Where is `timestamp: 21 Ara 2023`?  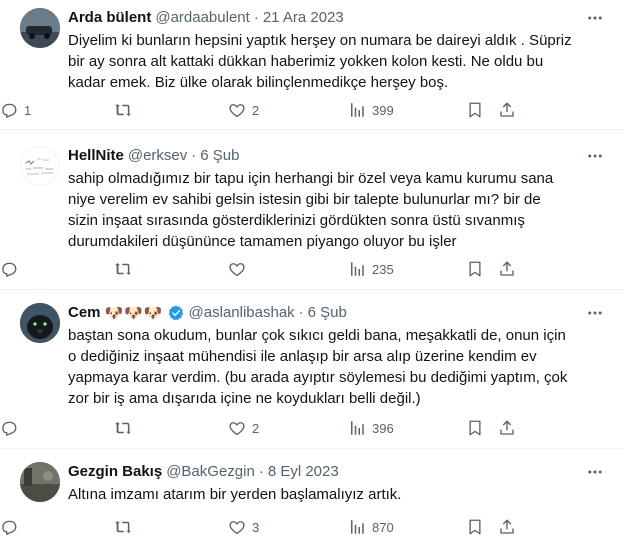 timestamp: 21 Ara 2023 is located at coordinates (303, 18).